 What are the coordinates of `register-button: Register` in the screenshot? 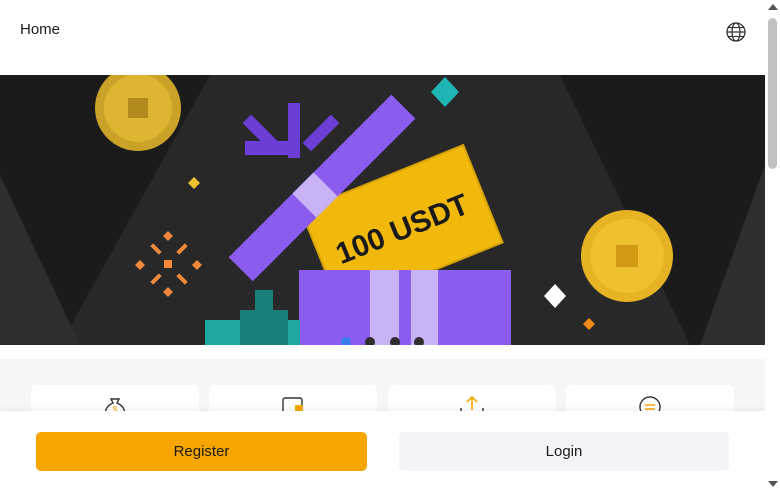 It's located at (201, 451).